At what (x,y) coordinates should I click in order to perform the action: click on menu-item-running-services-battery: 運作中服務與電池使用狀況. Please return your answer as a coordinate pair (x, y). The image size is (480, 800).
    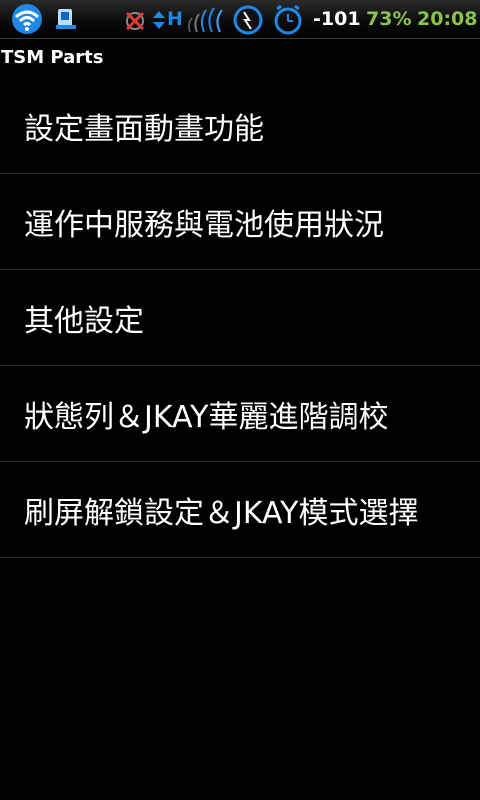
    Looking at the image, I should click on (240, 222).